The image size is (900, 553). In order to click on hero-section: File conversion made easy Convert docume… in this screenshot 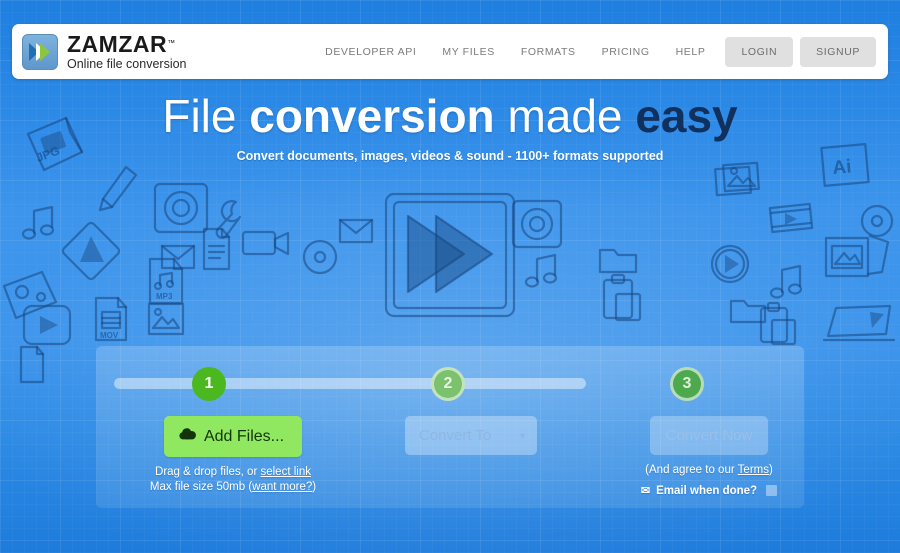, I will do `click(450, 127)`.